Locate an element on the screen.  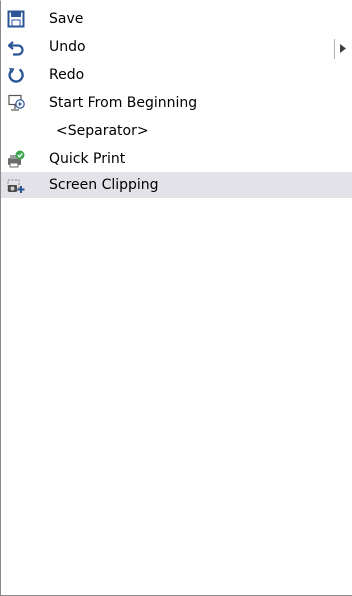
slideshow-start-icon is located at coordinates (16, 103).